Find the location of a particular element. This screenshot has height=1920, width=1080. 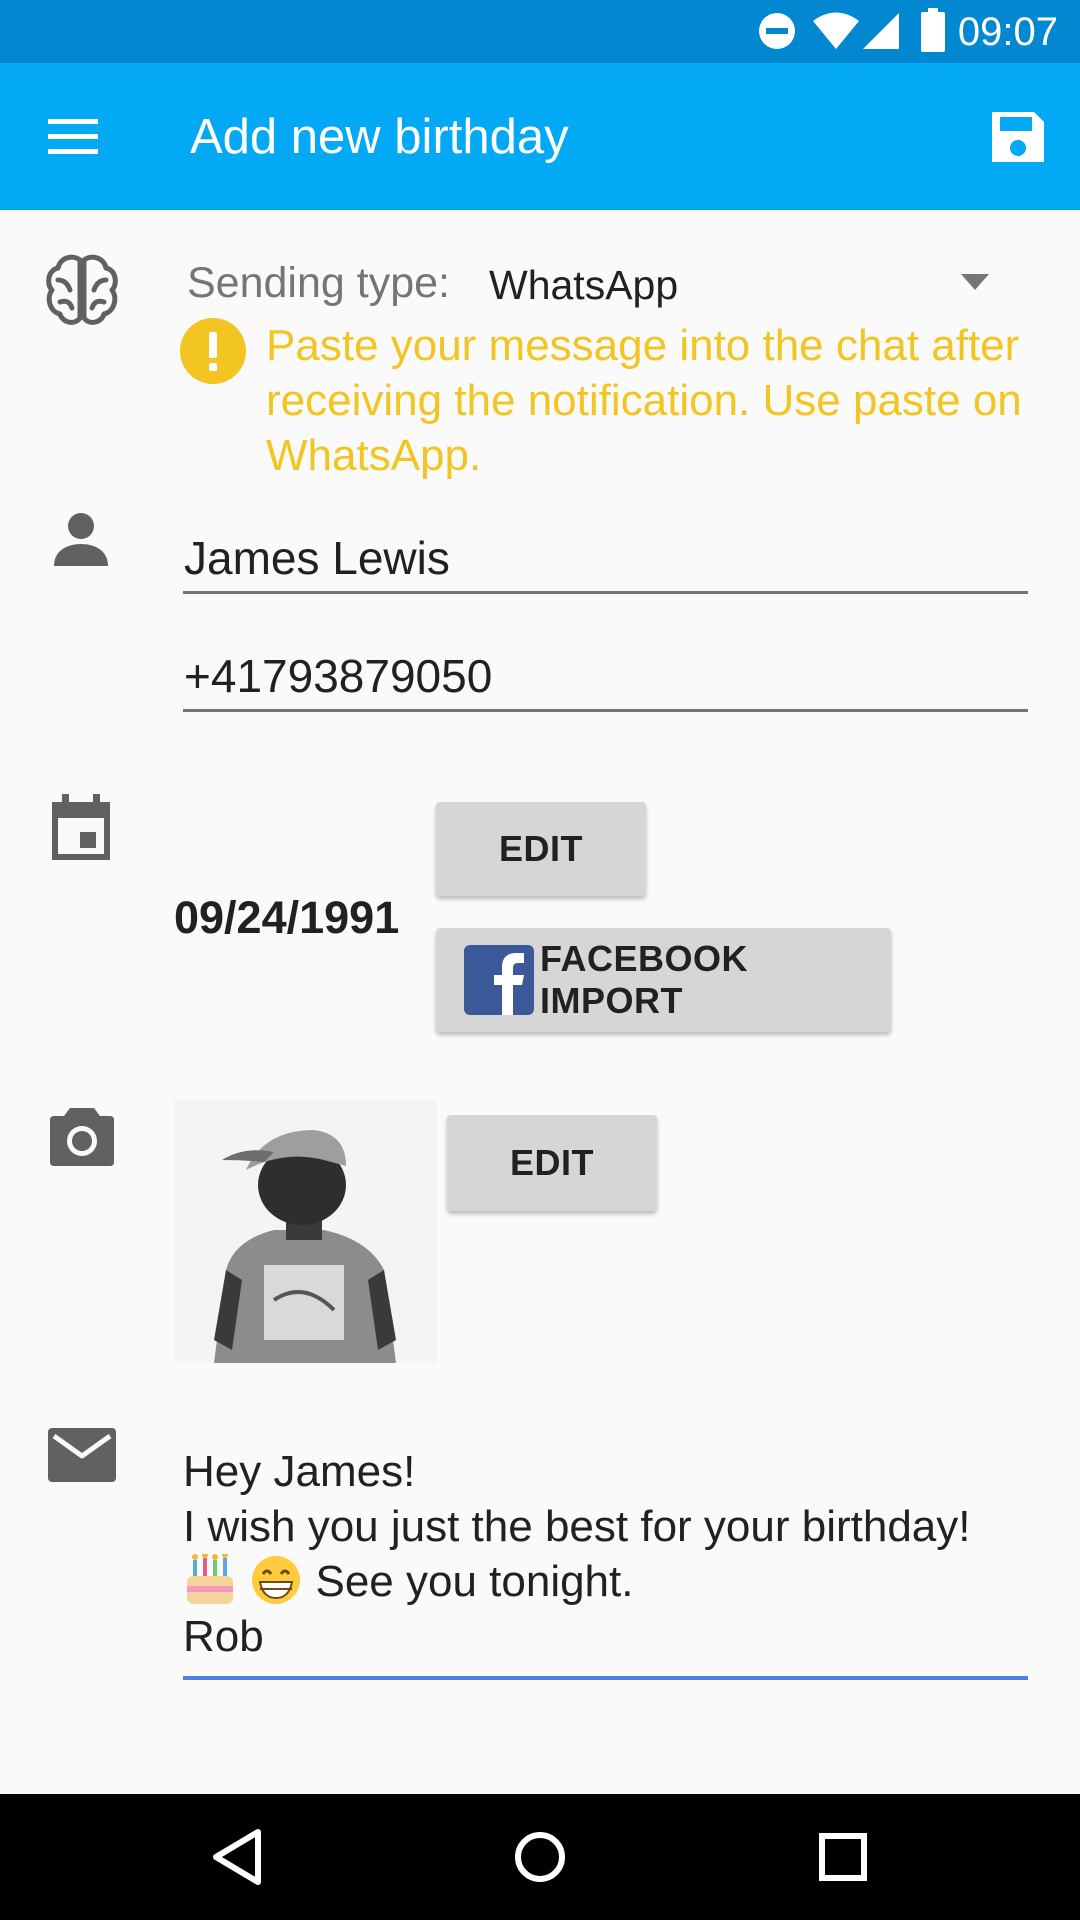

facebook-import-button: FACEBOOK IMPORT is located at coordinates (663, 980).